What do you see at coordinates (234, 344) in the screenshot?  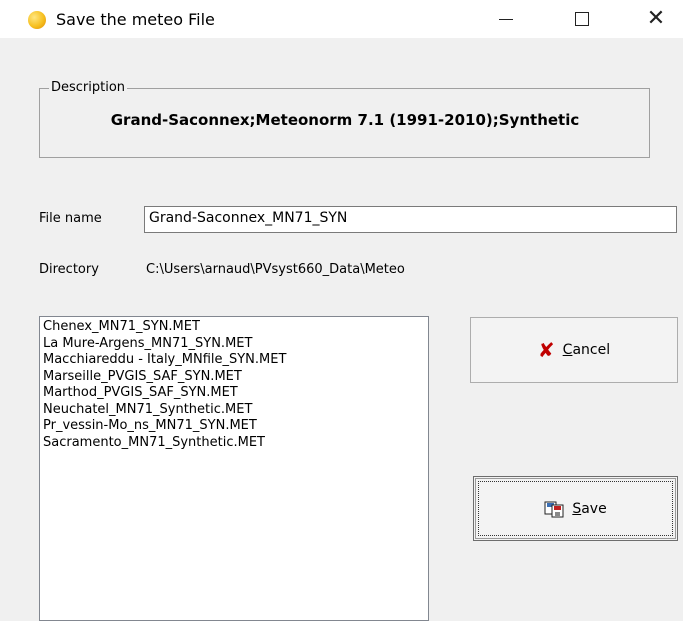 I see `list-item: La Mure-Argens_MN71_SYN.MET` at bounding box center [234, 344].